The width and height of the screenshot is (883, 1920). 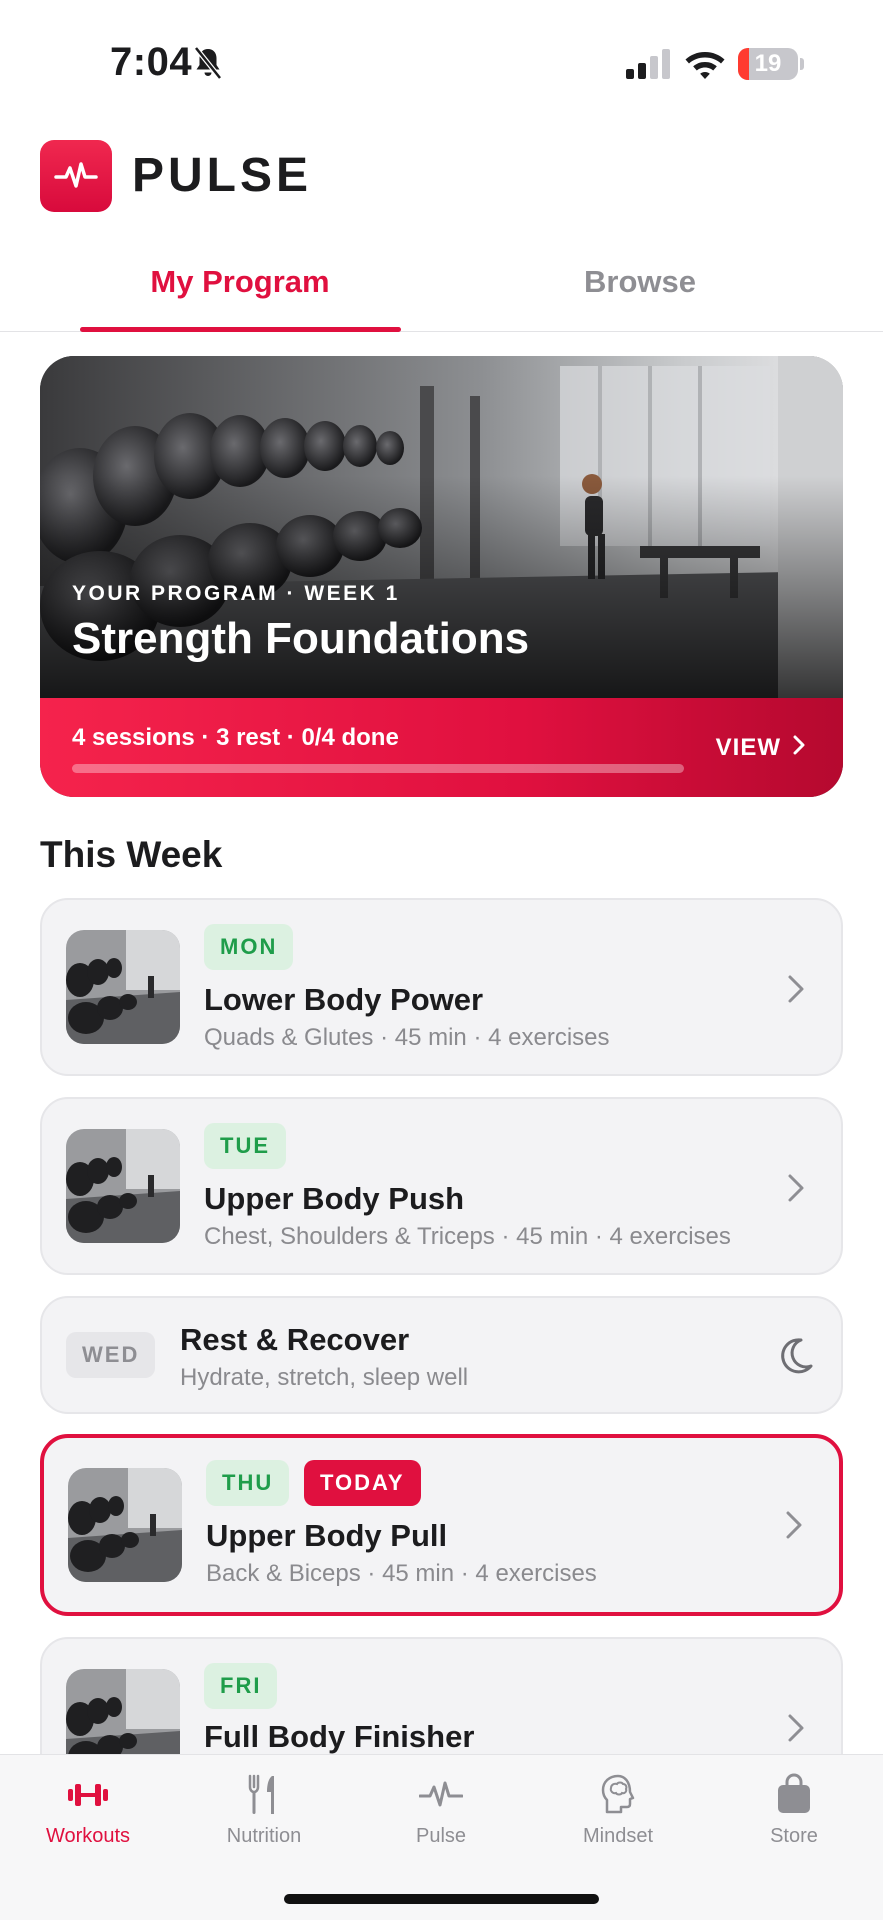 What do you see at coordinates (441, 1836) in the screenshot?
I see `tabbar-label: Pulse` at bounding box center [441, 1836].